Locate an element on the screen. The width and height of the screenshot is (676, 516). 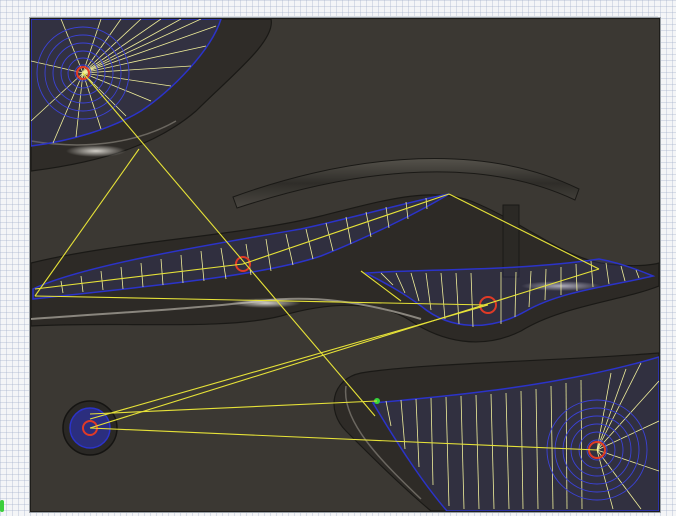
vertical-post is located at coordinates (511, 241).